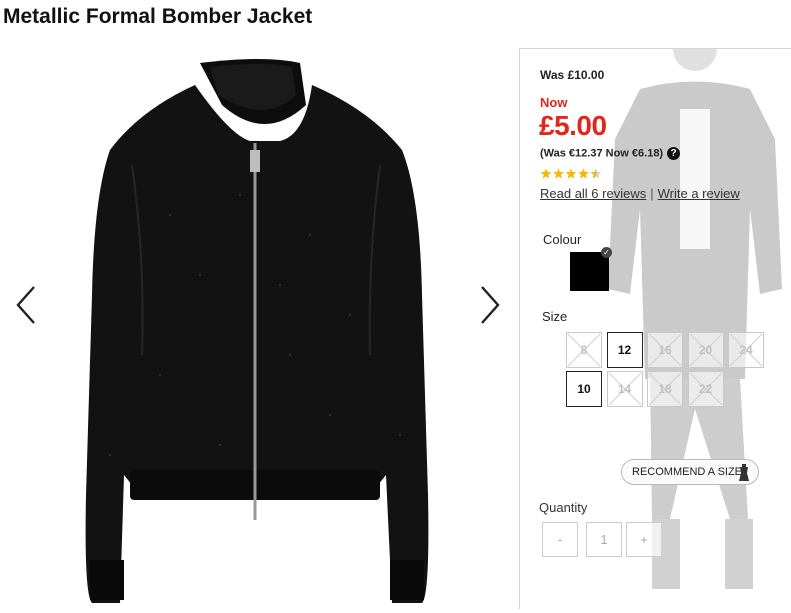  Describe the element at coordinates (589, 271) in the screenshot. I see `colour-swatch-black` at that location.